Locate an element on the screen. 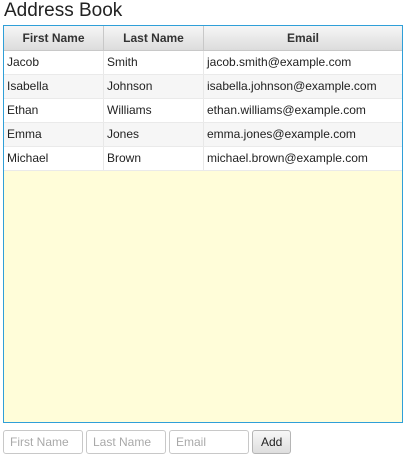 The image size is (410, 457). cell-email: emma.jones@example.com is located at coordinates (281, 134).